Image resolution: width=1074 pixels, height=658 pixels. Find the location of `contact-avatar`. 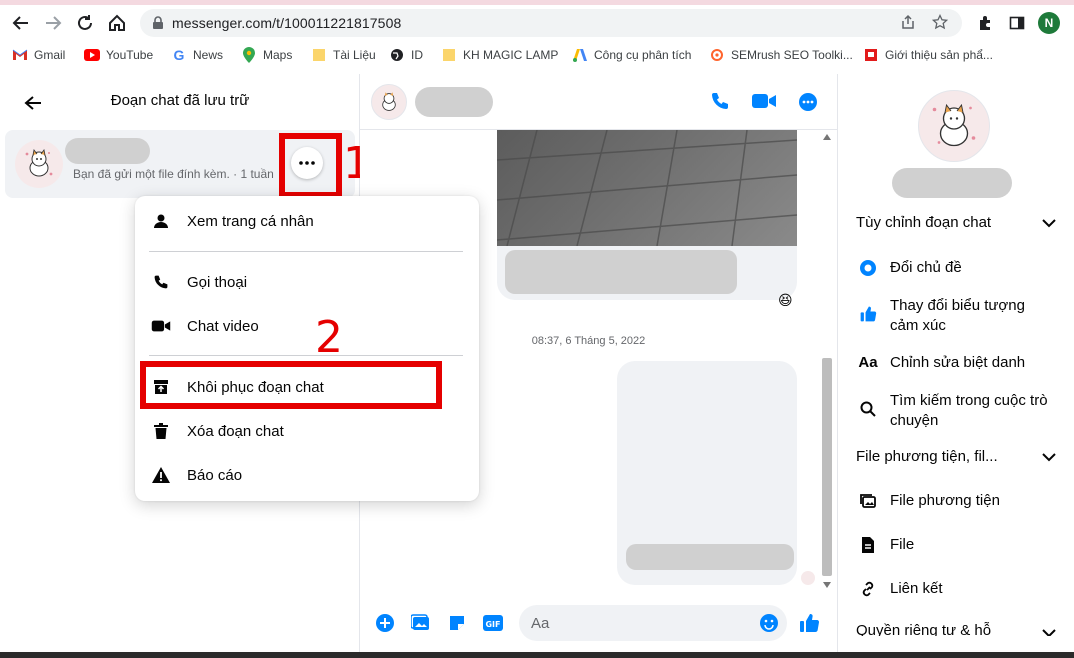

contact-avatar is located at coordinates (39, 164).